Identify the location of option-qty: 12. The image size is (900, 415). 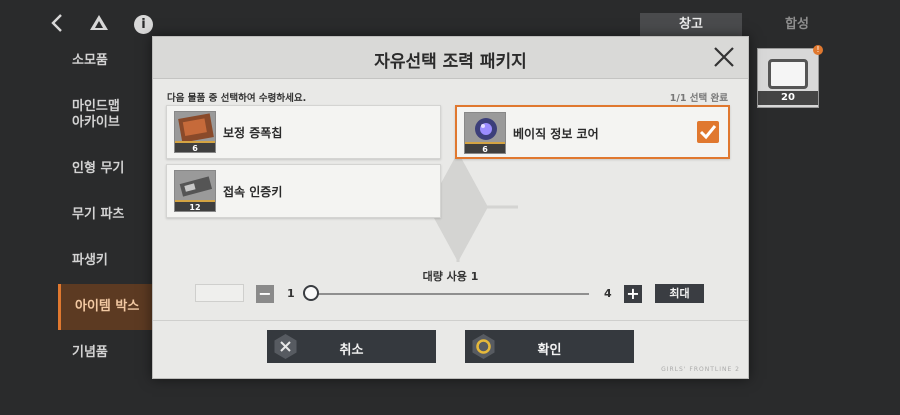
(195, 205).